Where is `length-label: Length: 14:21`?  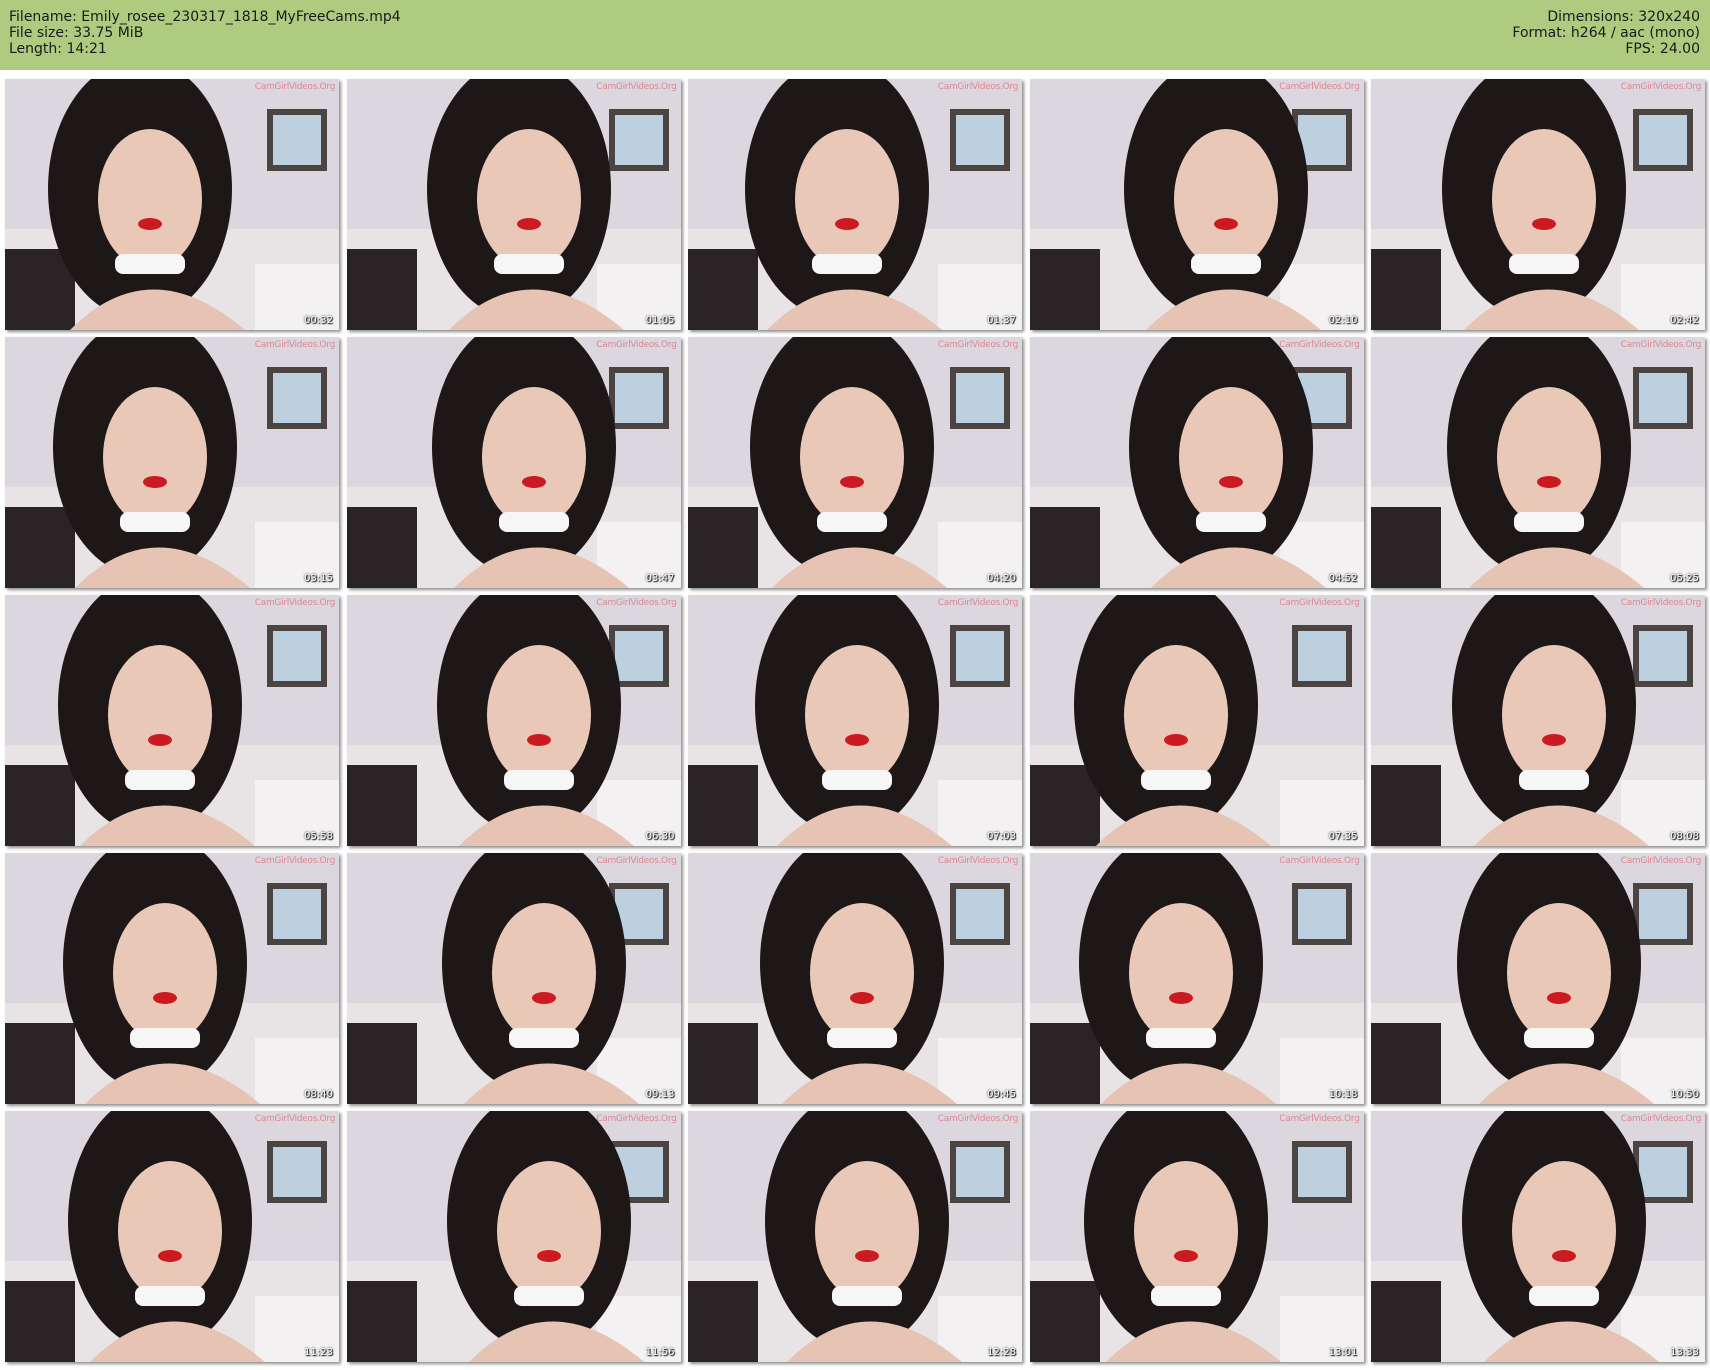
length-label: Length: 14:21 is located at coordinates (58, 49).